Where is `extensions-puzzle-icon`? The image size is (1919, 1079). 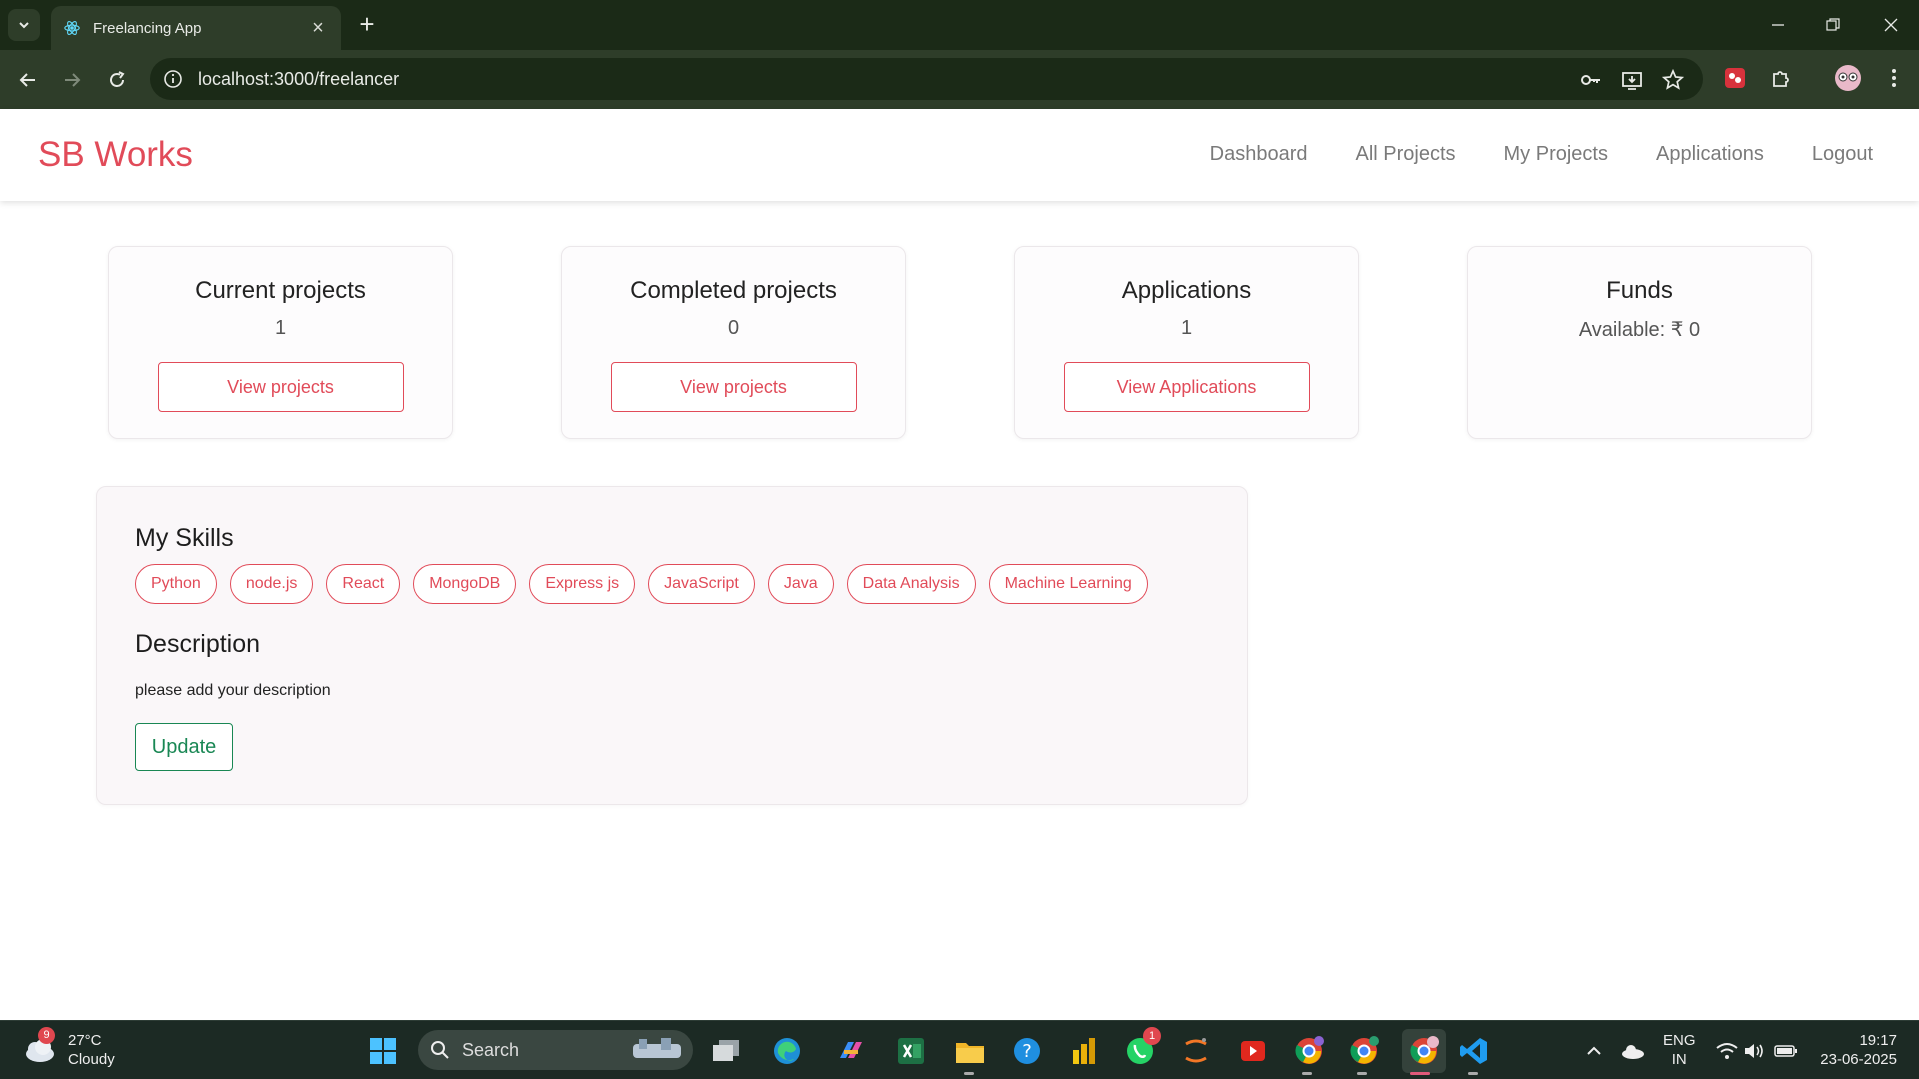 extensions-puzzle-icon is located at coordinates (1781, 78).